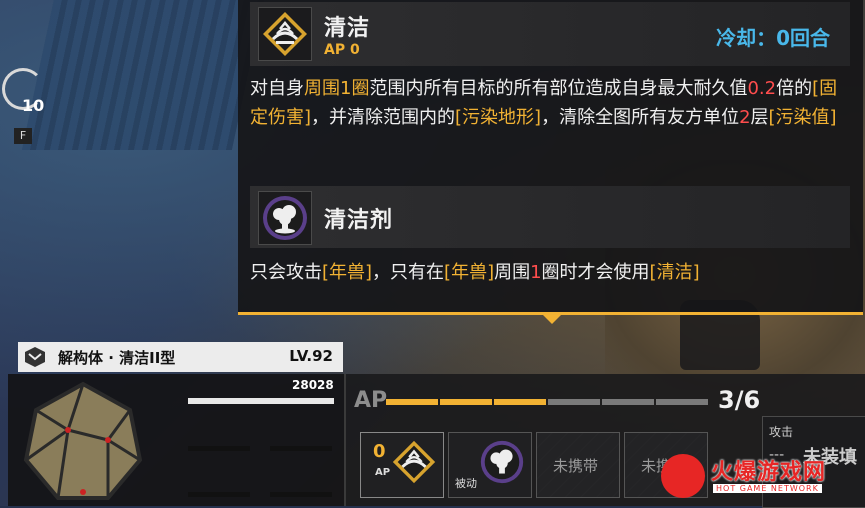 Image resolution: width=865 pixels, height=508 pixels. I want to click on unit-stats: 28028, so click(176, 440).